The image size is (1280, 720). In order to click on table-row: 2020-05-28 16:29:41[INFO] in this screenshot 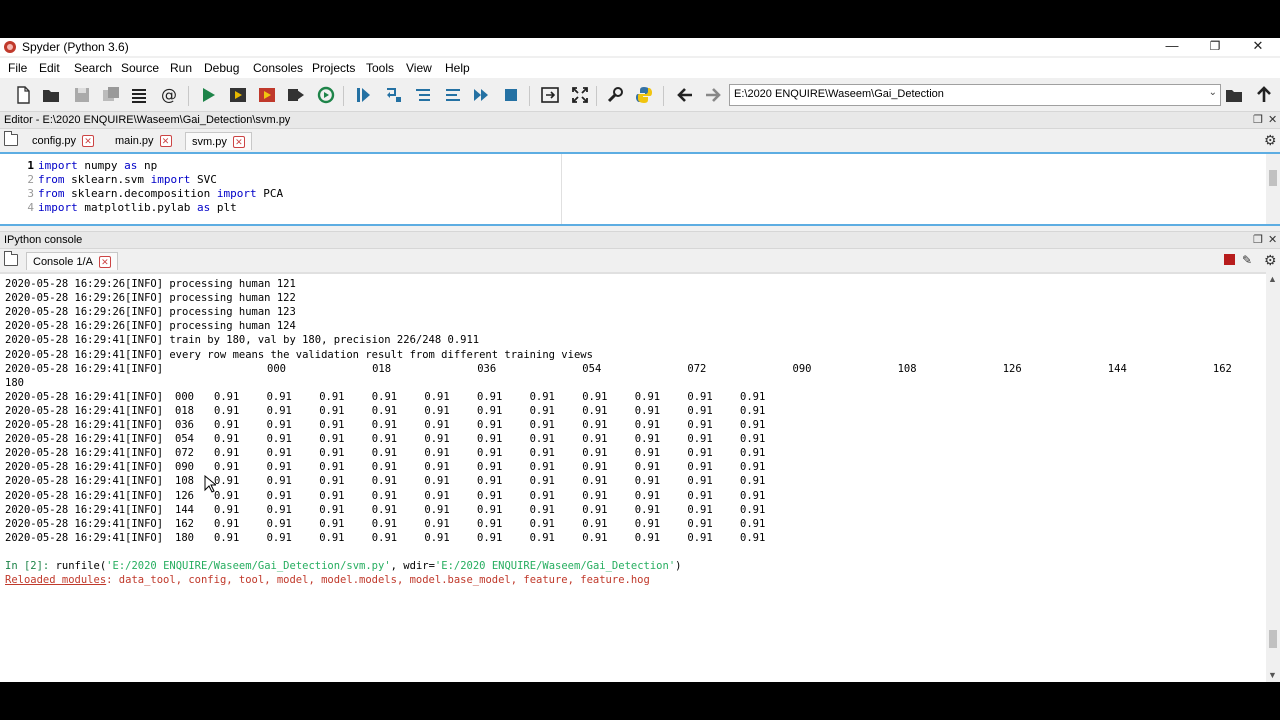, I will do `click(84, 439)`.